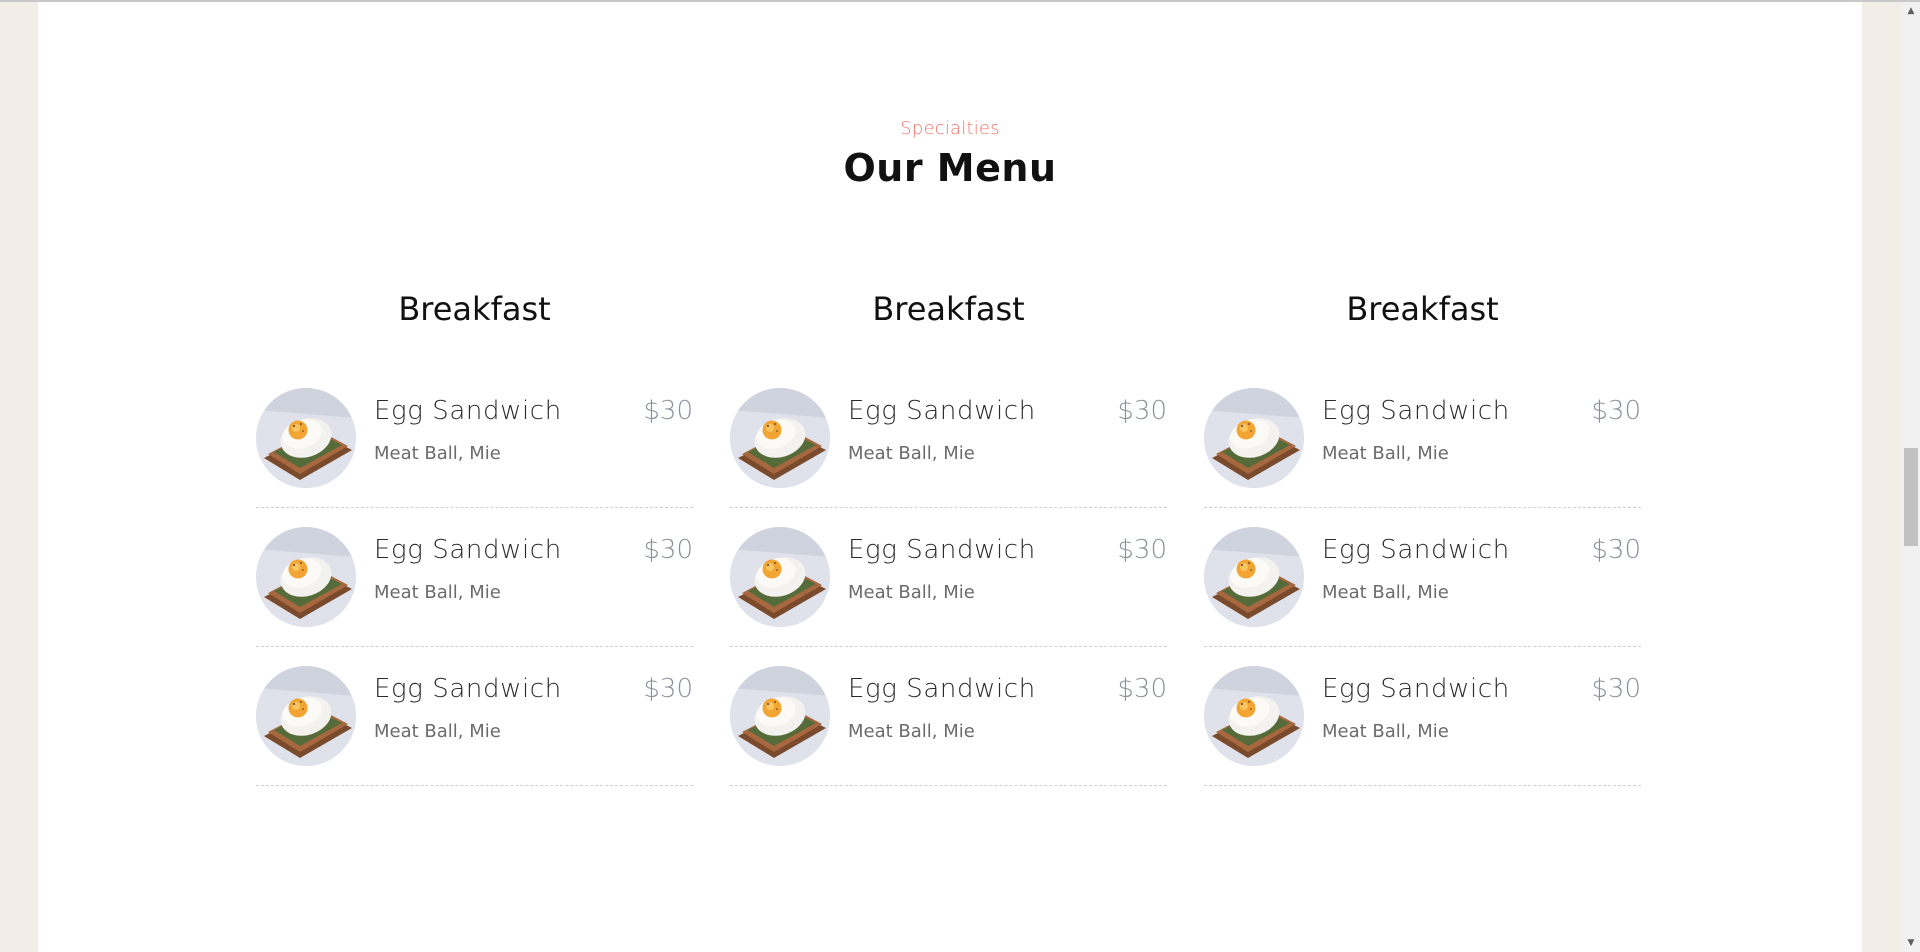 Image resolution: width=1920 pixels, height=952 pixels. I want to click on section-subtitle: Specialties, so click(950, 128).